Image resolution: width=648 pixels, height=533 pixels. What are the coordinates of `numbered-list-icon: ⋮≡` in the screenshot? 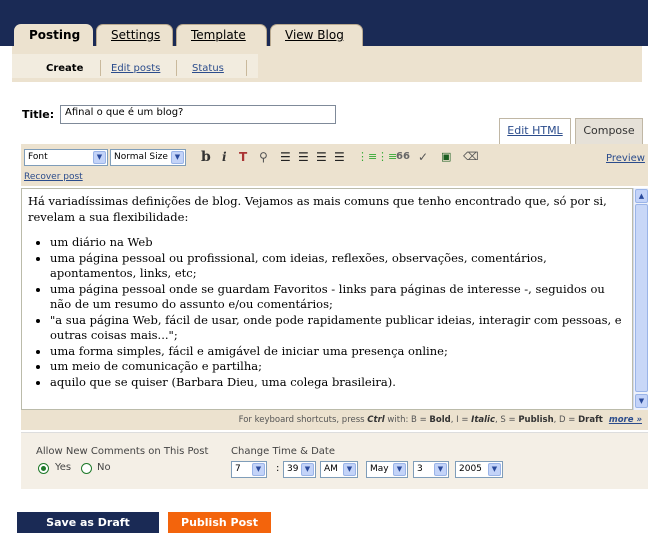 It's located at (367, 157).